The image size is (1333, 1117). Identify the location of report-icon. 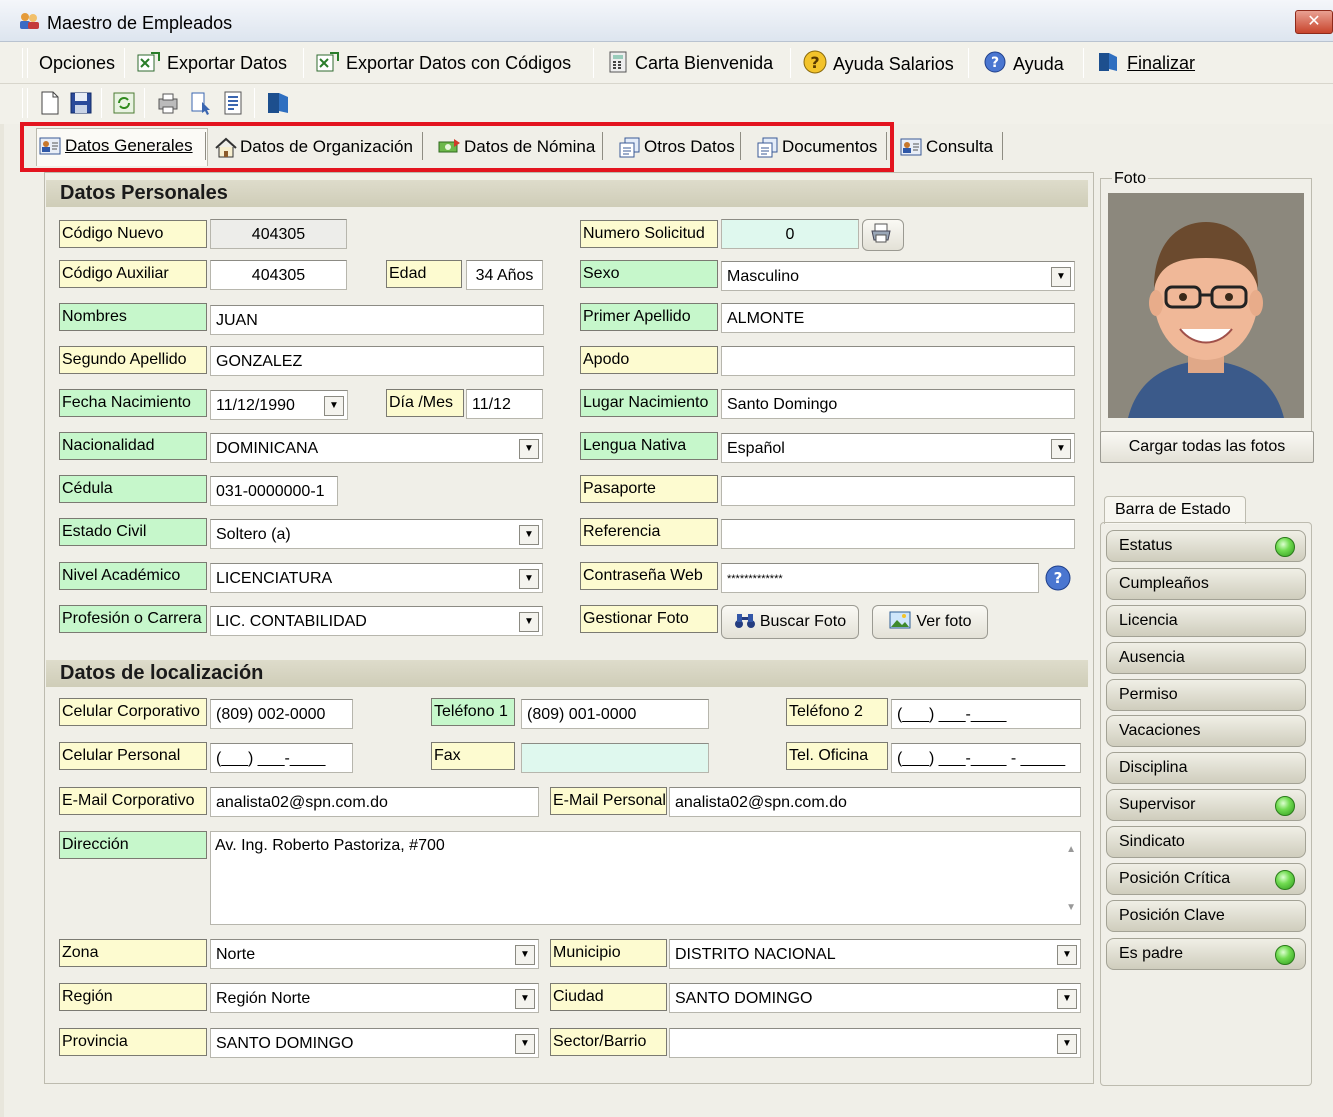
(233, 103).